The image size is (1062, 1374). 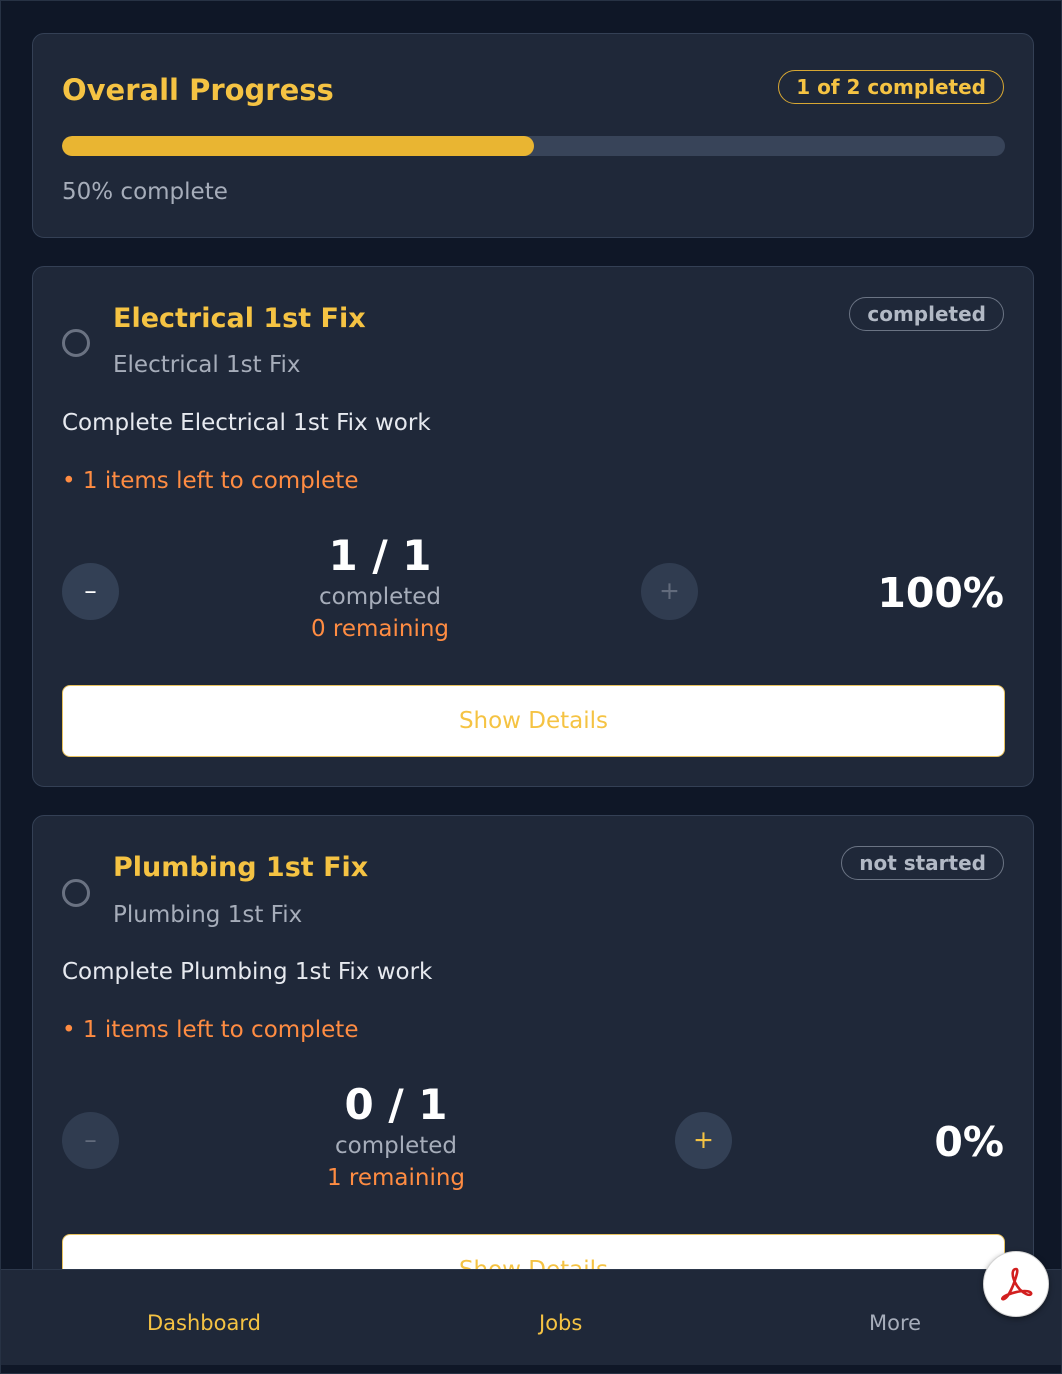 I want to click on counter-value: 1 / 1, so click(x=380, y=555).